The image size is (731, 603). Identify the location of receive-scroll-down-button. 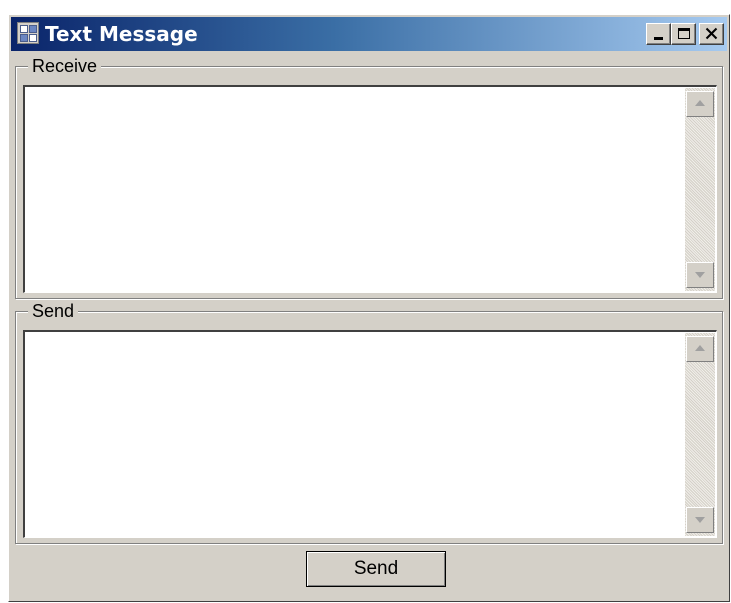
(700, 275).